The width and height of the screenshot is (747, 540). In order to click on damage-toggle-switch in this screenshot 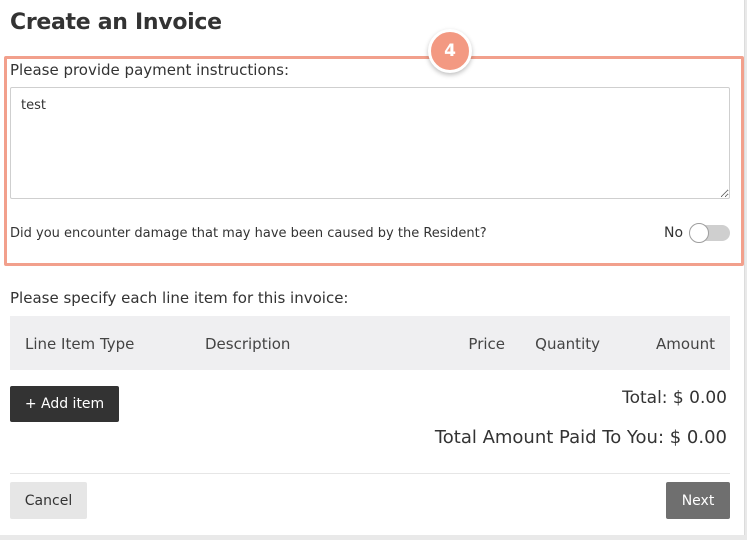, I will do `click(709, 233)`.